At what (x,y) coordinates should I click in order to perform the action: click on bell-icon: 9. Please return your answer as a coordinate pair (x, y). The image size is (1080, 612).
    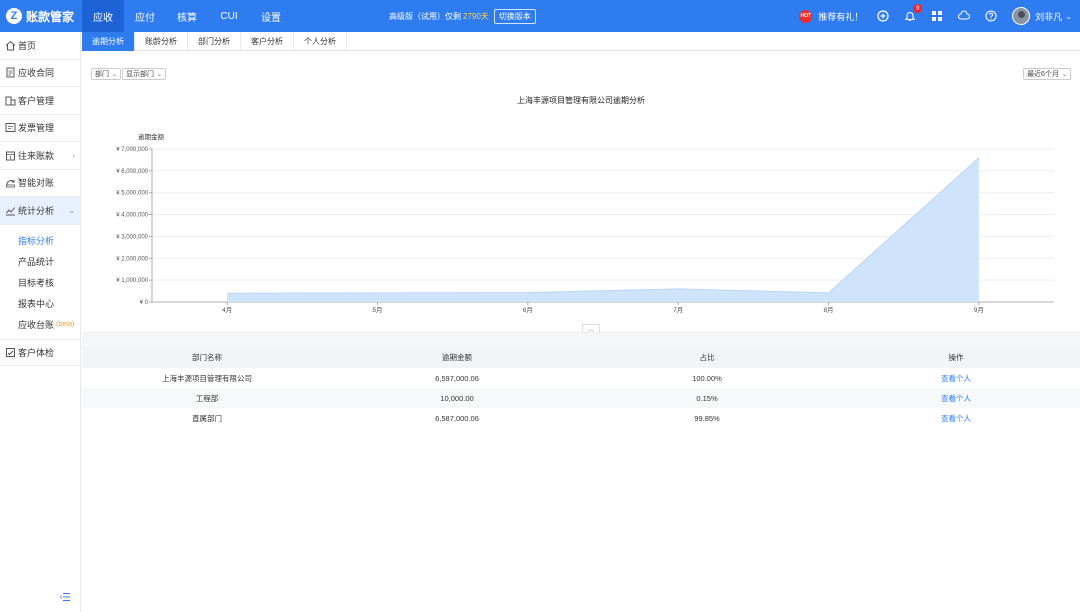
    Looking at the image, I should click on (913, 13).